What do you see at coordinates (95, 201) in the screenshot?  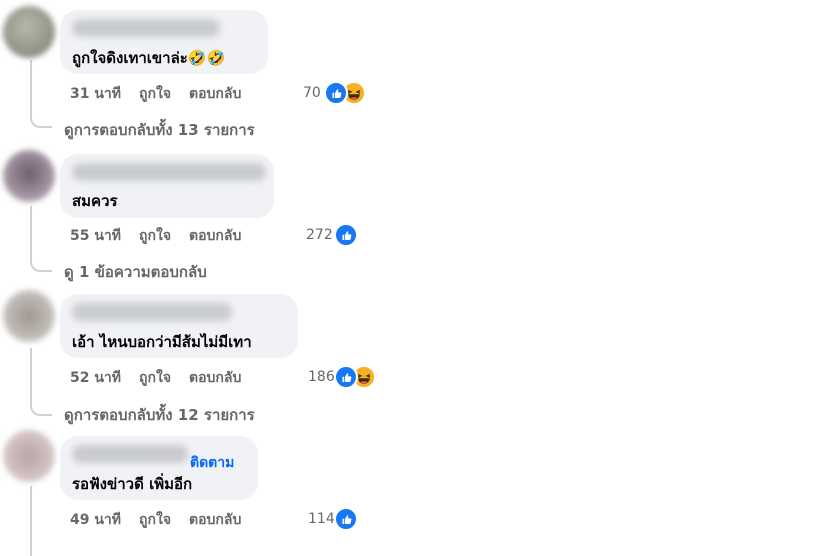 I see `comment-text: สมควร` at bounding box center [95, 201].